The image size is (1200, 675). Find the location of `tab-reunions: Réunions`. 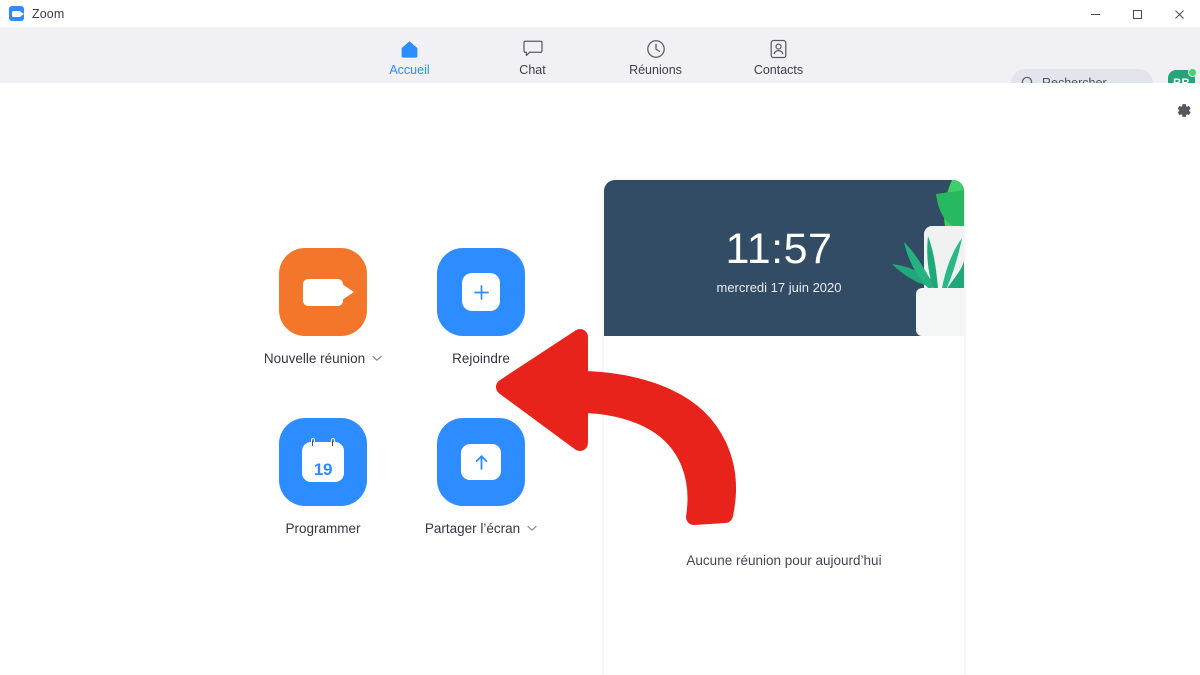

tab-reunions: Réunions is located at coordinates (656, 56).